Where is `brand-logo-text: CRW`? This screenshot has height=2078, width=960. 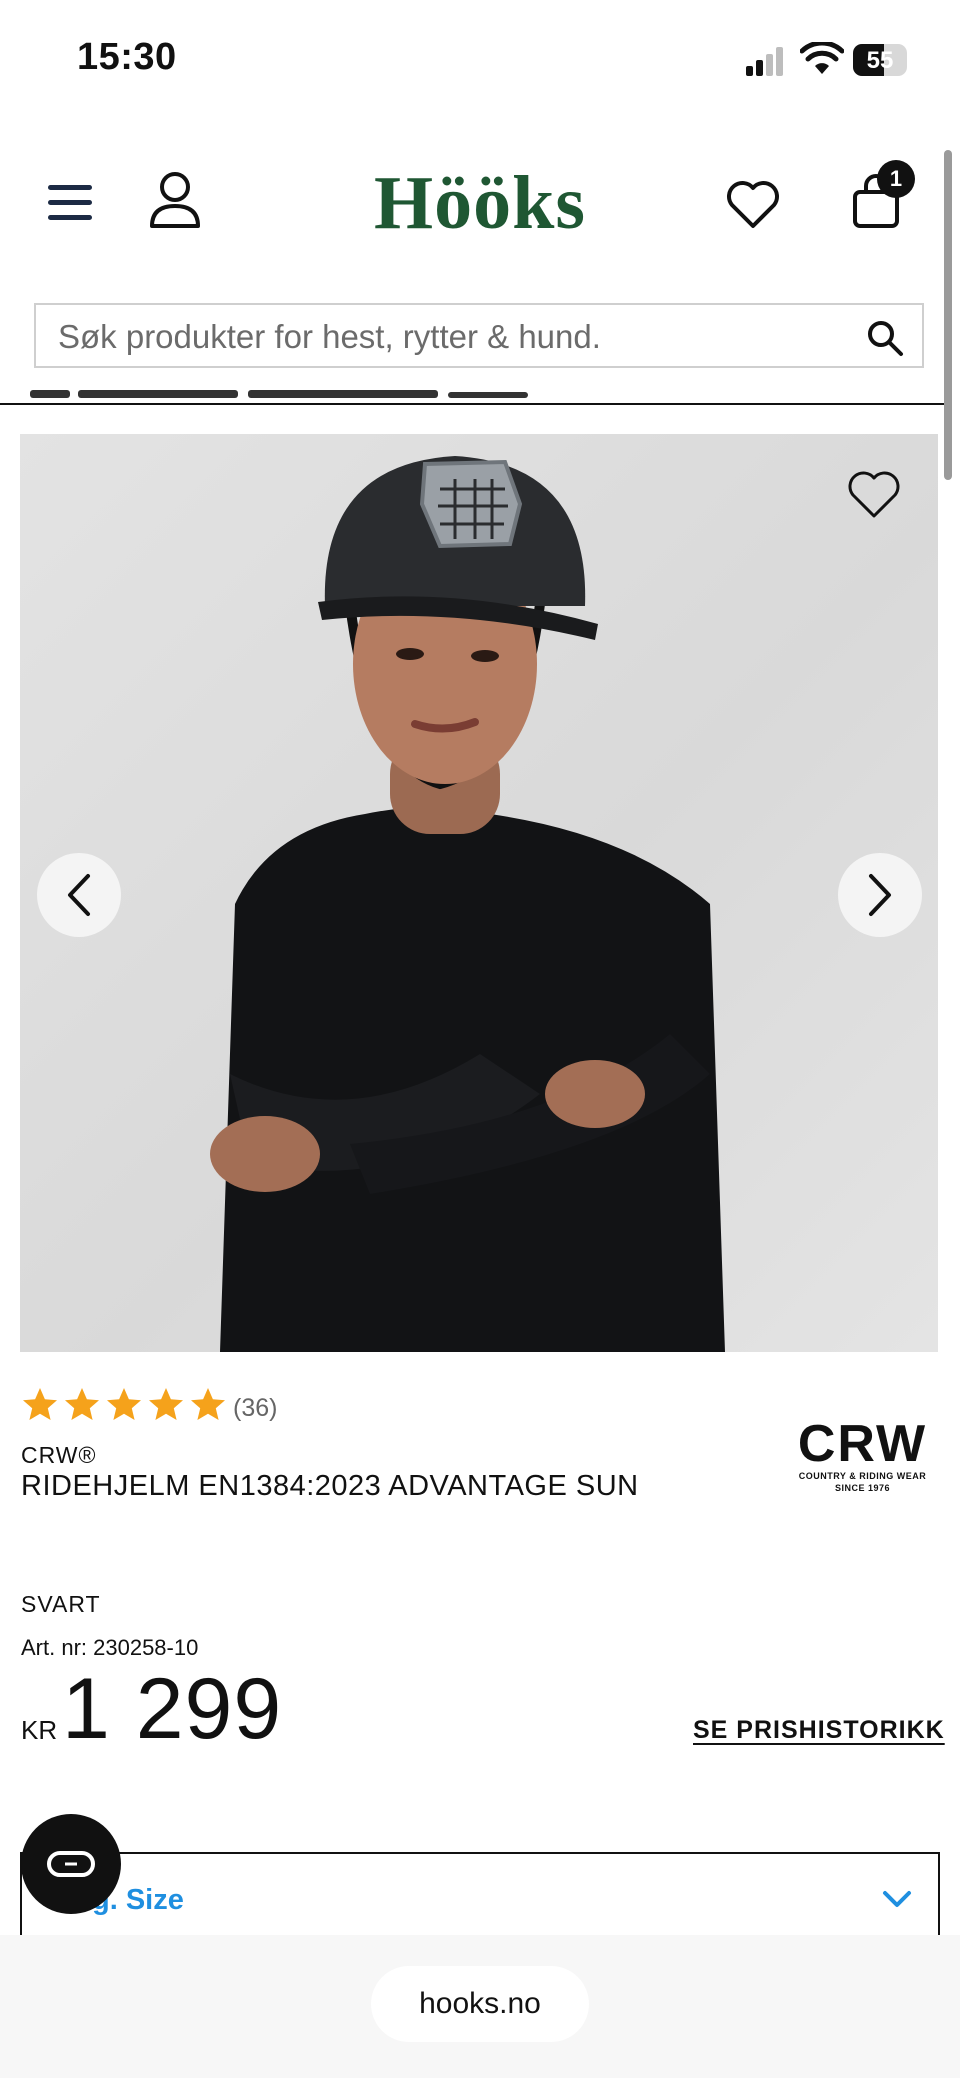 brand-logo-text: CRW is located at coordinates (862, 1444).